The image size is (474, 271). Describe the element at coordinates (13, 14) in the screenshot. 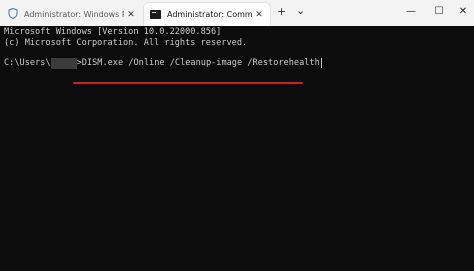

I see `powershell-shield-icon` at that location.